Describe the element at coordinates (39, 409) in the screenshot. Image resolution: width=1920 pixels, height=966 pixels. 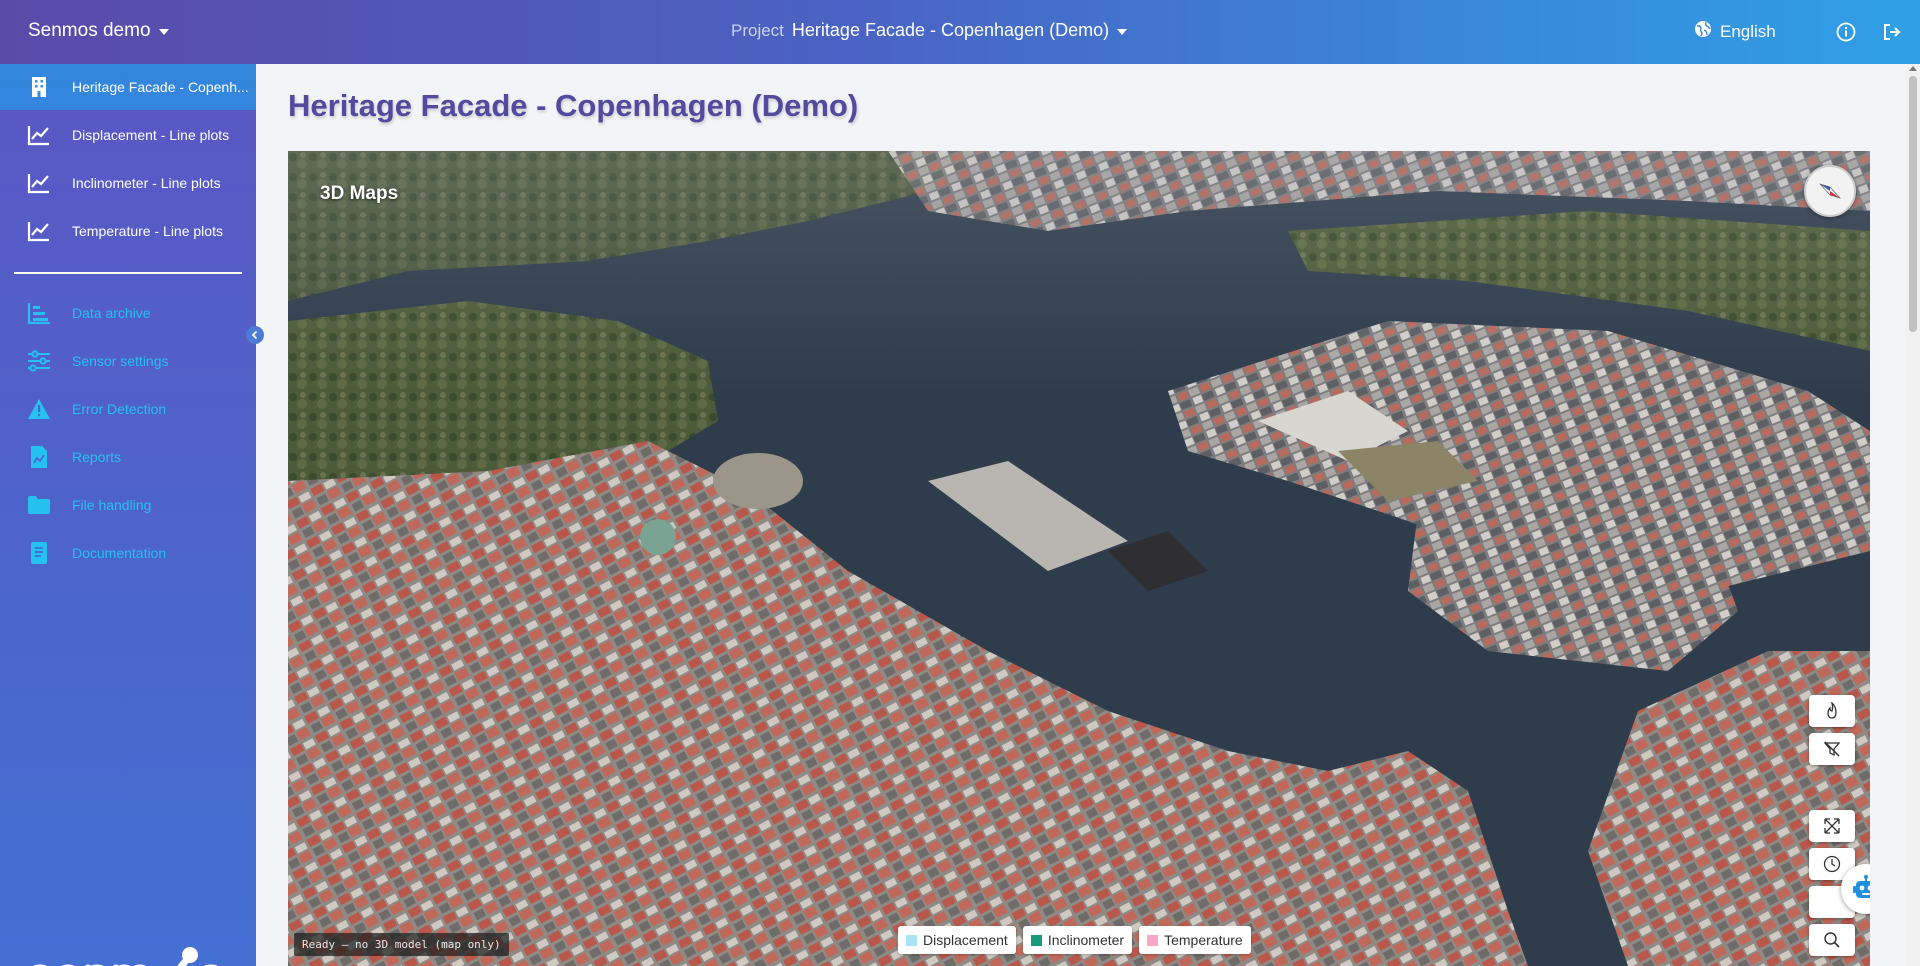
I see `warning-icon` at that location.